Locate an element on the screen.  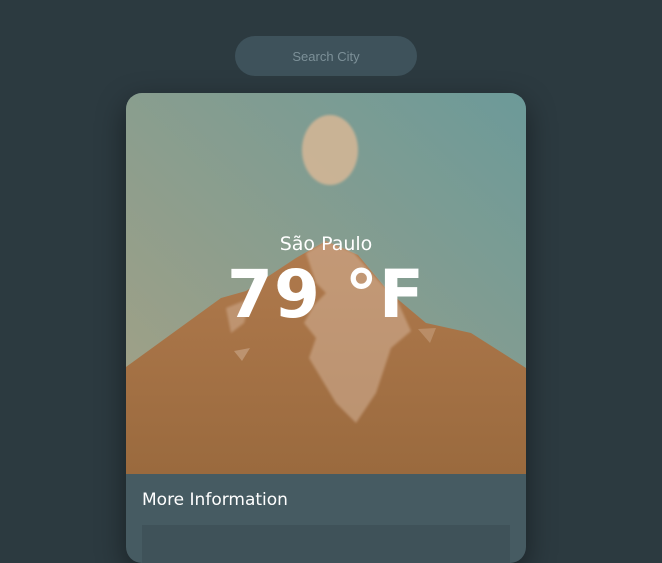
search-input is located at coordinates (326, 56).